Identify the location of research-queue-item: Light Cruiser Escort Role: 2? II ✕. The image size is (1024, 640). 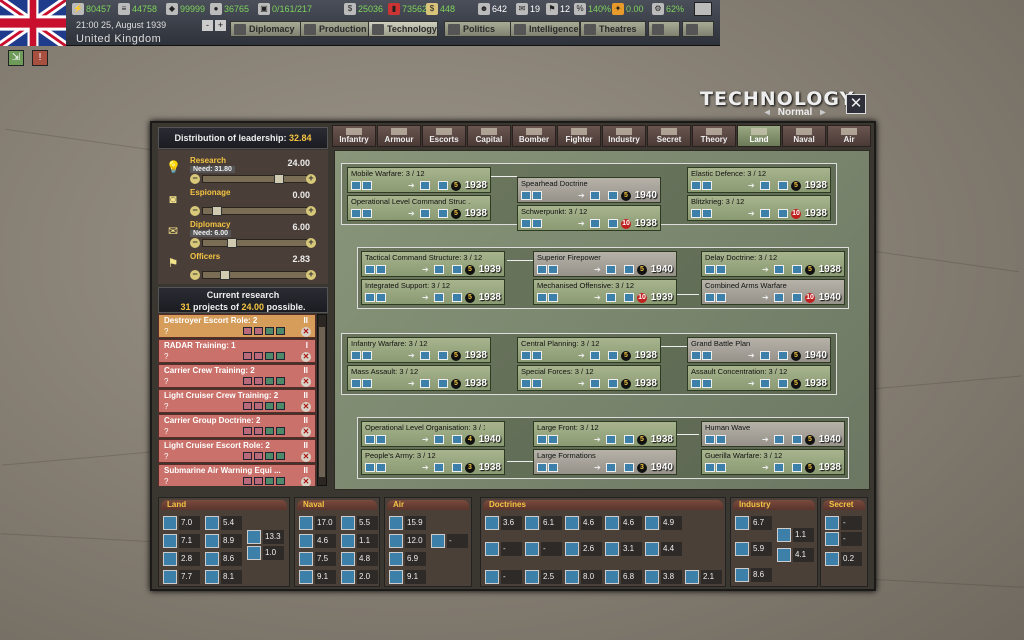
(237, 451).